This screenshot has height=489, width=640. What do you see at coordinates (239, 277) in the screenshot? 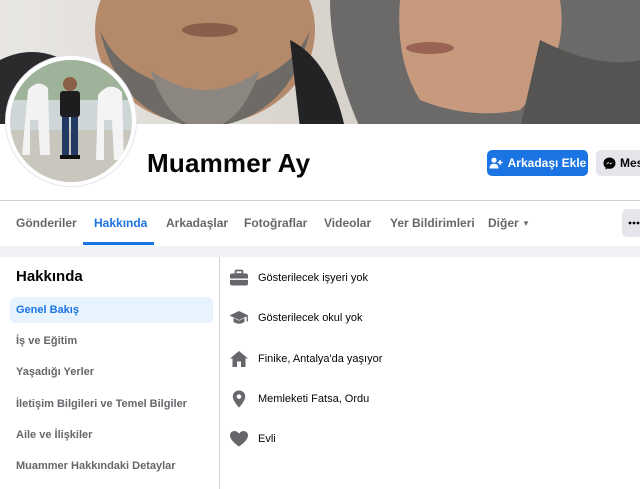
I see `briefcase-icon` at bounding box center [239, 277].